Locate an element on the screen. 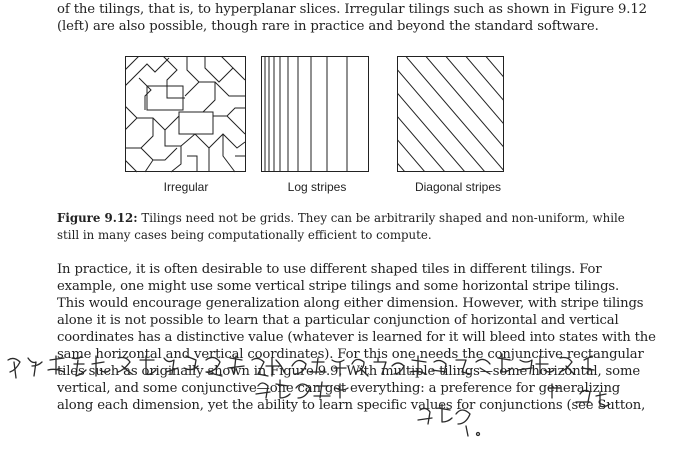  irregular-tiling-panel: Irregular is located at coordinates (186, 125).